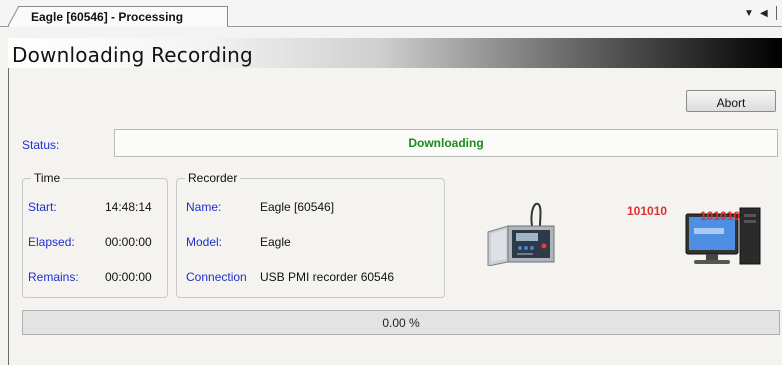  What do you see at coordinates (204, 242) in the screenshot?
I see `recorder-model-label: Model:` at bounding box center [204, 242].